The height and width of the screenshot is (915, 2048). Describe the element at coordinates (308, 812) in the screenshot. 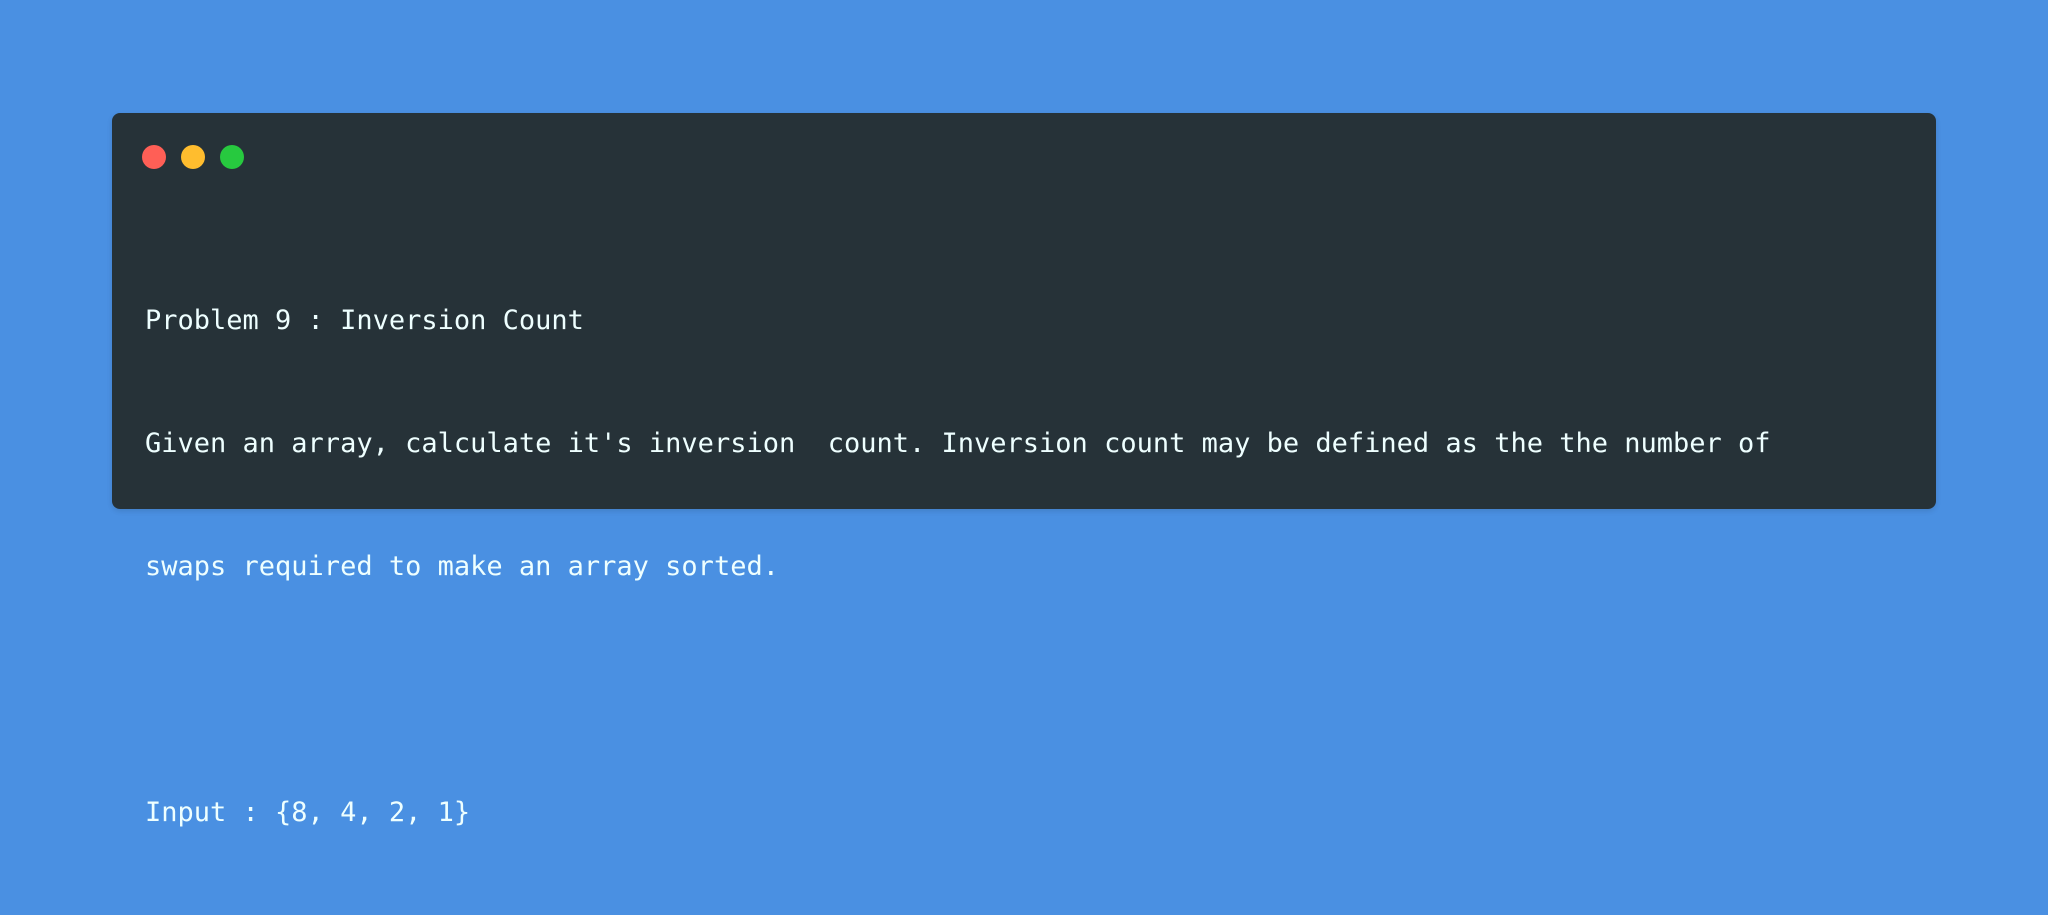

I see `code-line-input: Input : {8, 4, 2, 1}` at that location.